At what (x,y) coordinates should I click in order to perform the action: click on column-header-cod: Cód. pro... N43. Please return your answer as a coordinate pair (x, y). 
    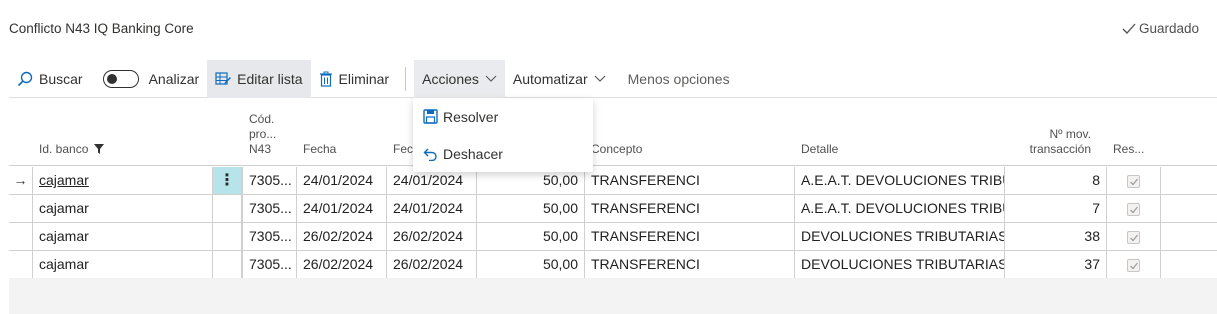
    Looking at the image, I should click on (262, 134).